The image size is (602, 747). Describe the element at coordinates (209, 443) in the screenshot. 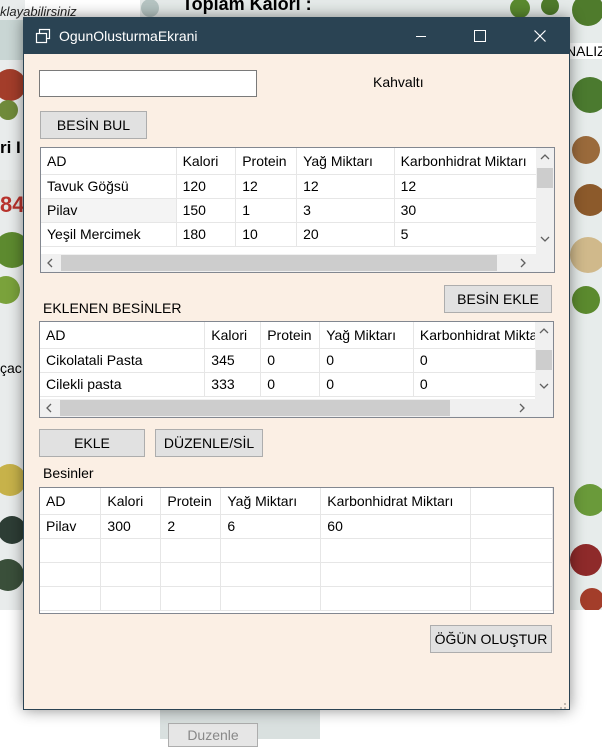

I see `edit-delete-button: DÜZENLE/SİL` at that location.